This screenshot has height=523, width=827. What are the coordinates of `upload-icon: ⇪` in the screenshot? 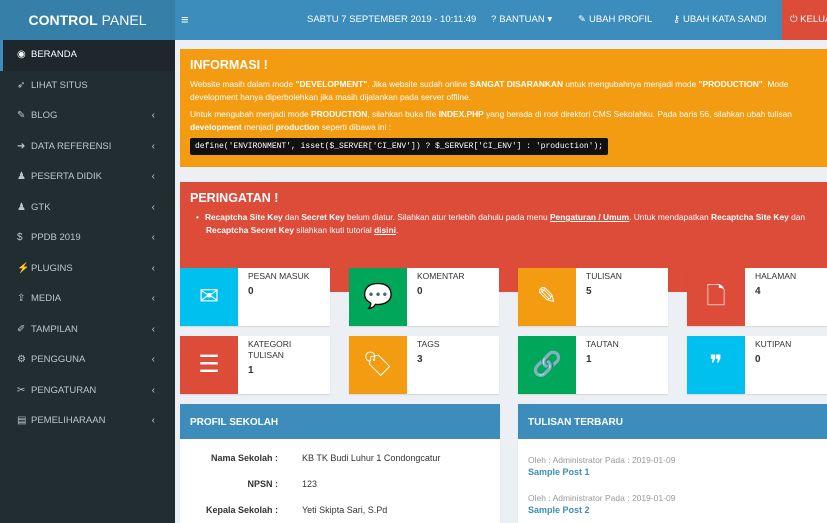 It's located at (21, 298).